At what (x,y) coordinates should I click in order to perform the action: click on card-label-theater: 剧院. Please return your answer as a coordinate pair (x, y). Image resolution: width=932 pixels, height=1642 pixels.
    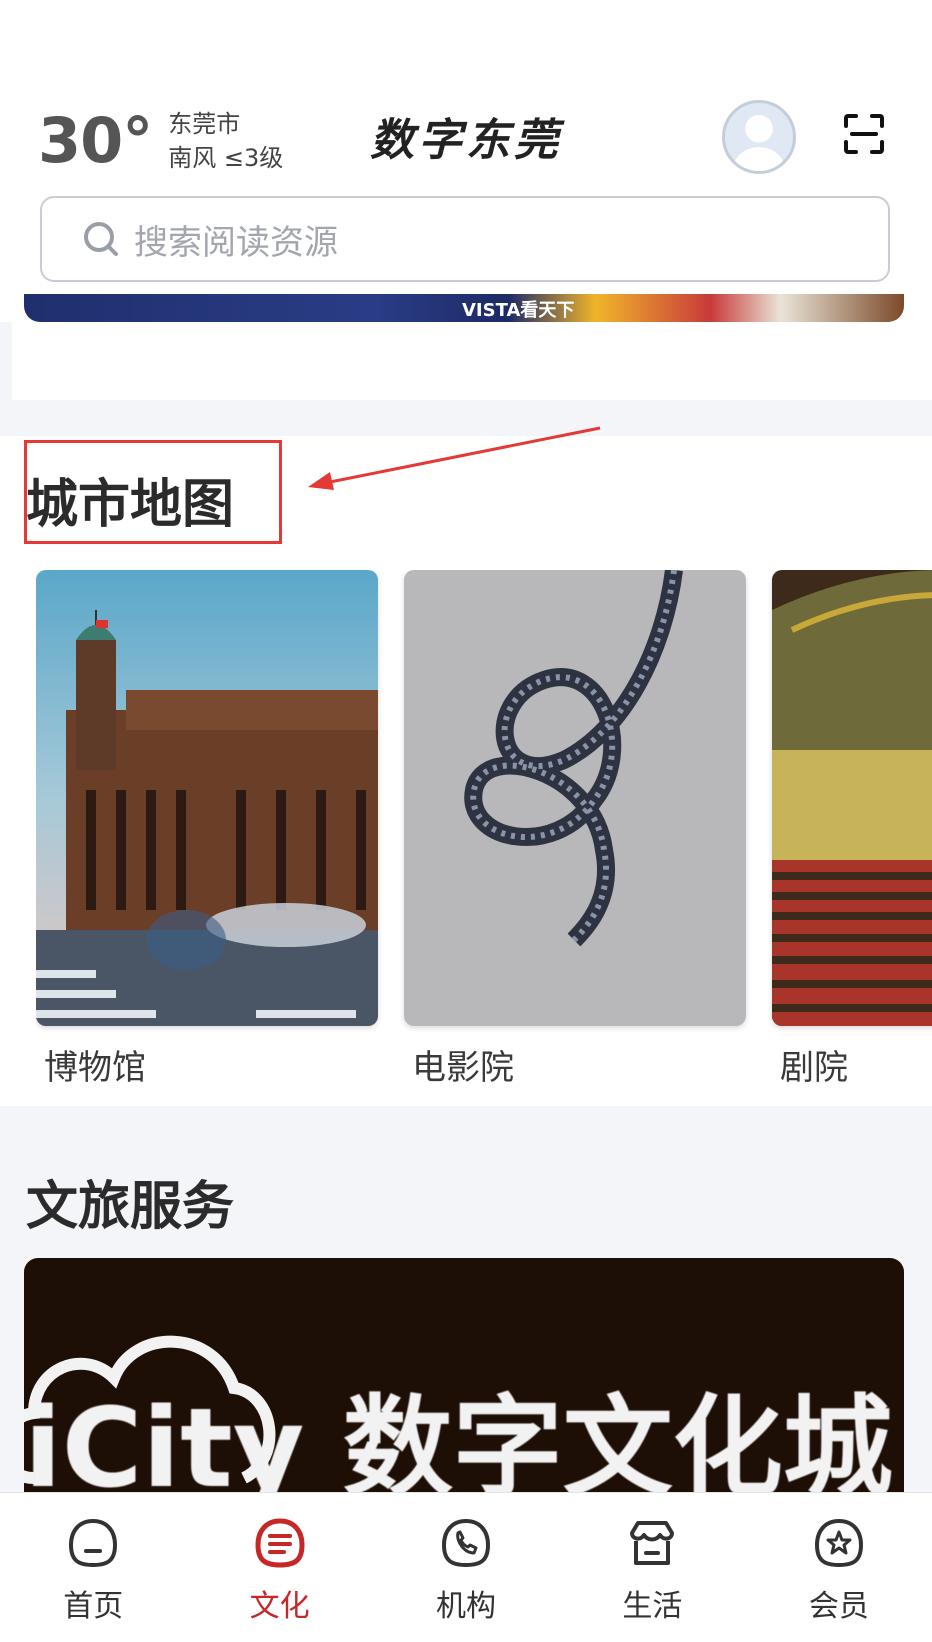
    Looking at the image, I should click on (814, 1068).